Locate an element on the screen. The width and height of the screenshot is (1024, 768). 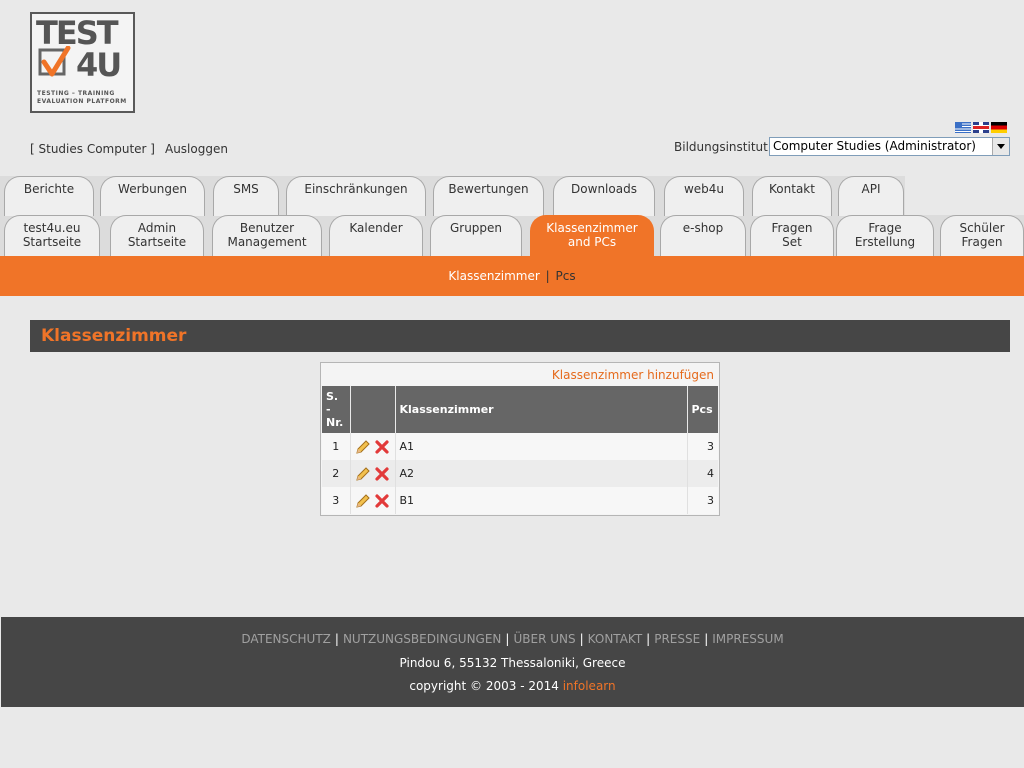
tab-web4u: web4u is located at coordinates (704, 196).